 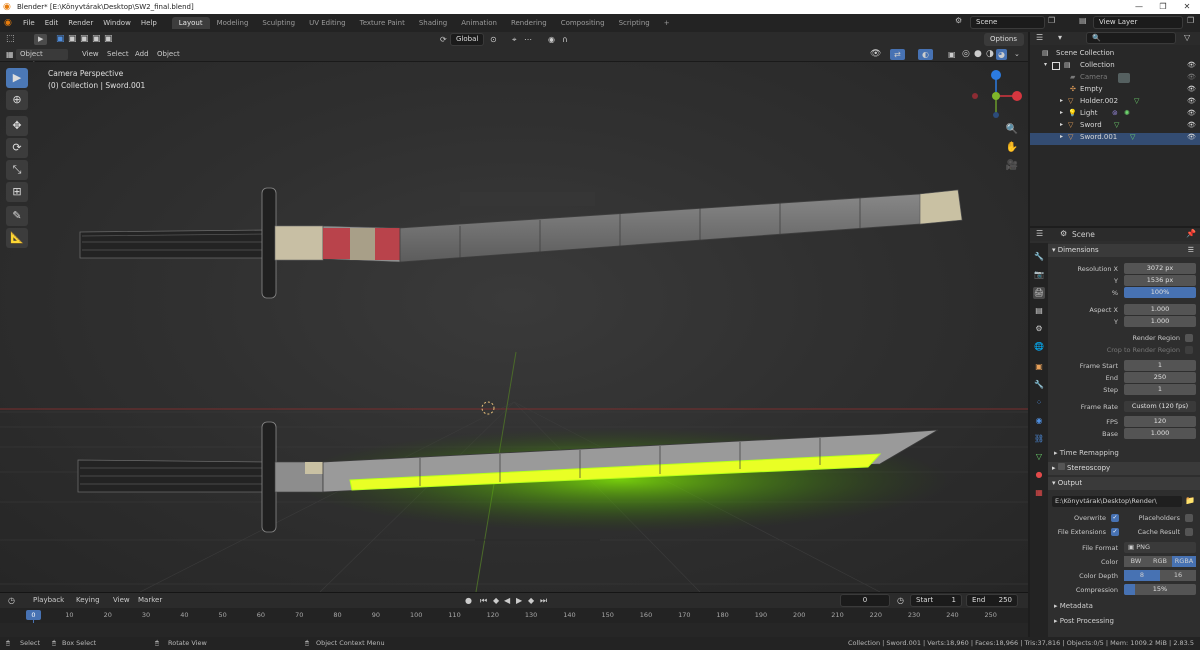 What do you see at coordinates (514, 39) in the screenshot?
I see `snap-icon: ⌖` at bounding box center [514, 39].